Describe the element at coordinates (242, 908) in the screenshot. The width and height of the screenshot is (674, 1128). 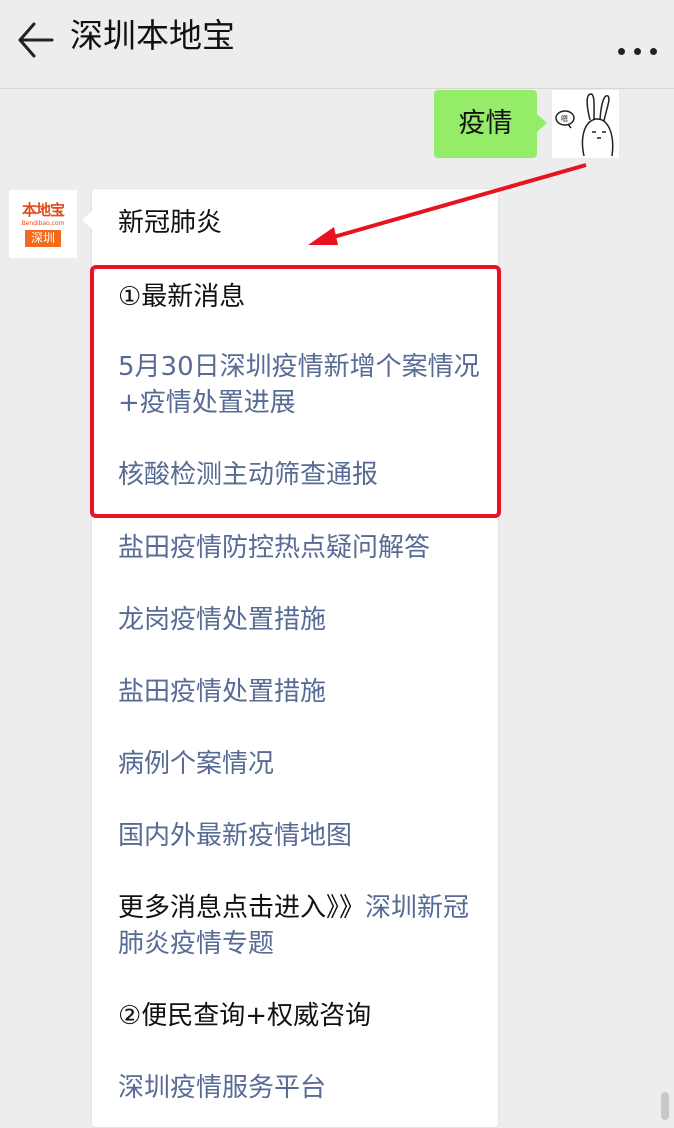
I see `more-news-prefix: 更多消息点击进入》》` at that location.